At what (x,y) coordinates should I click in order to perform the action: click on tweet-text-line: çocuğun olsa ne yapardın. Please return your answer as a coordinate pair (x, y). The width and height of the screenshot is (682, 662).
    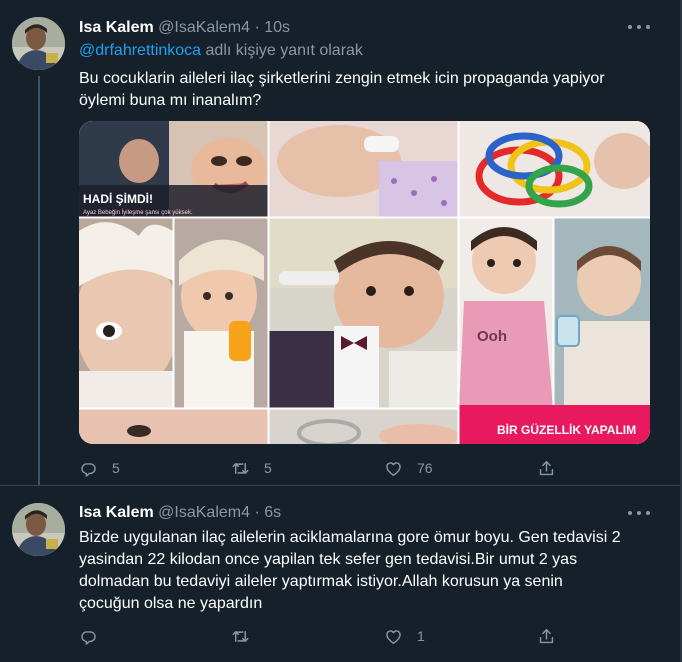
    Looking at the image, I should click on (171, 603).